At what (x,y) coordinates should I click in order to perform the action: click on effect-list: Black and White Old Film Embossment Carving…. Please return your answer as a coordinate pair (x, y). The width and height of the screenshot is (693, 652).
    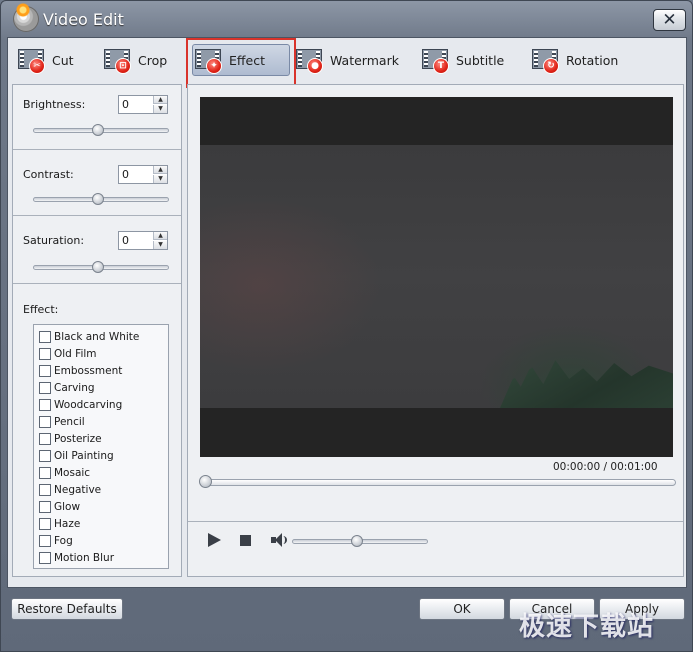
    Looking at the image, I should click on (101, 446).